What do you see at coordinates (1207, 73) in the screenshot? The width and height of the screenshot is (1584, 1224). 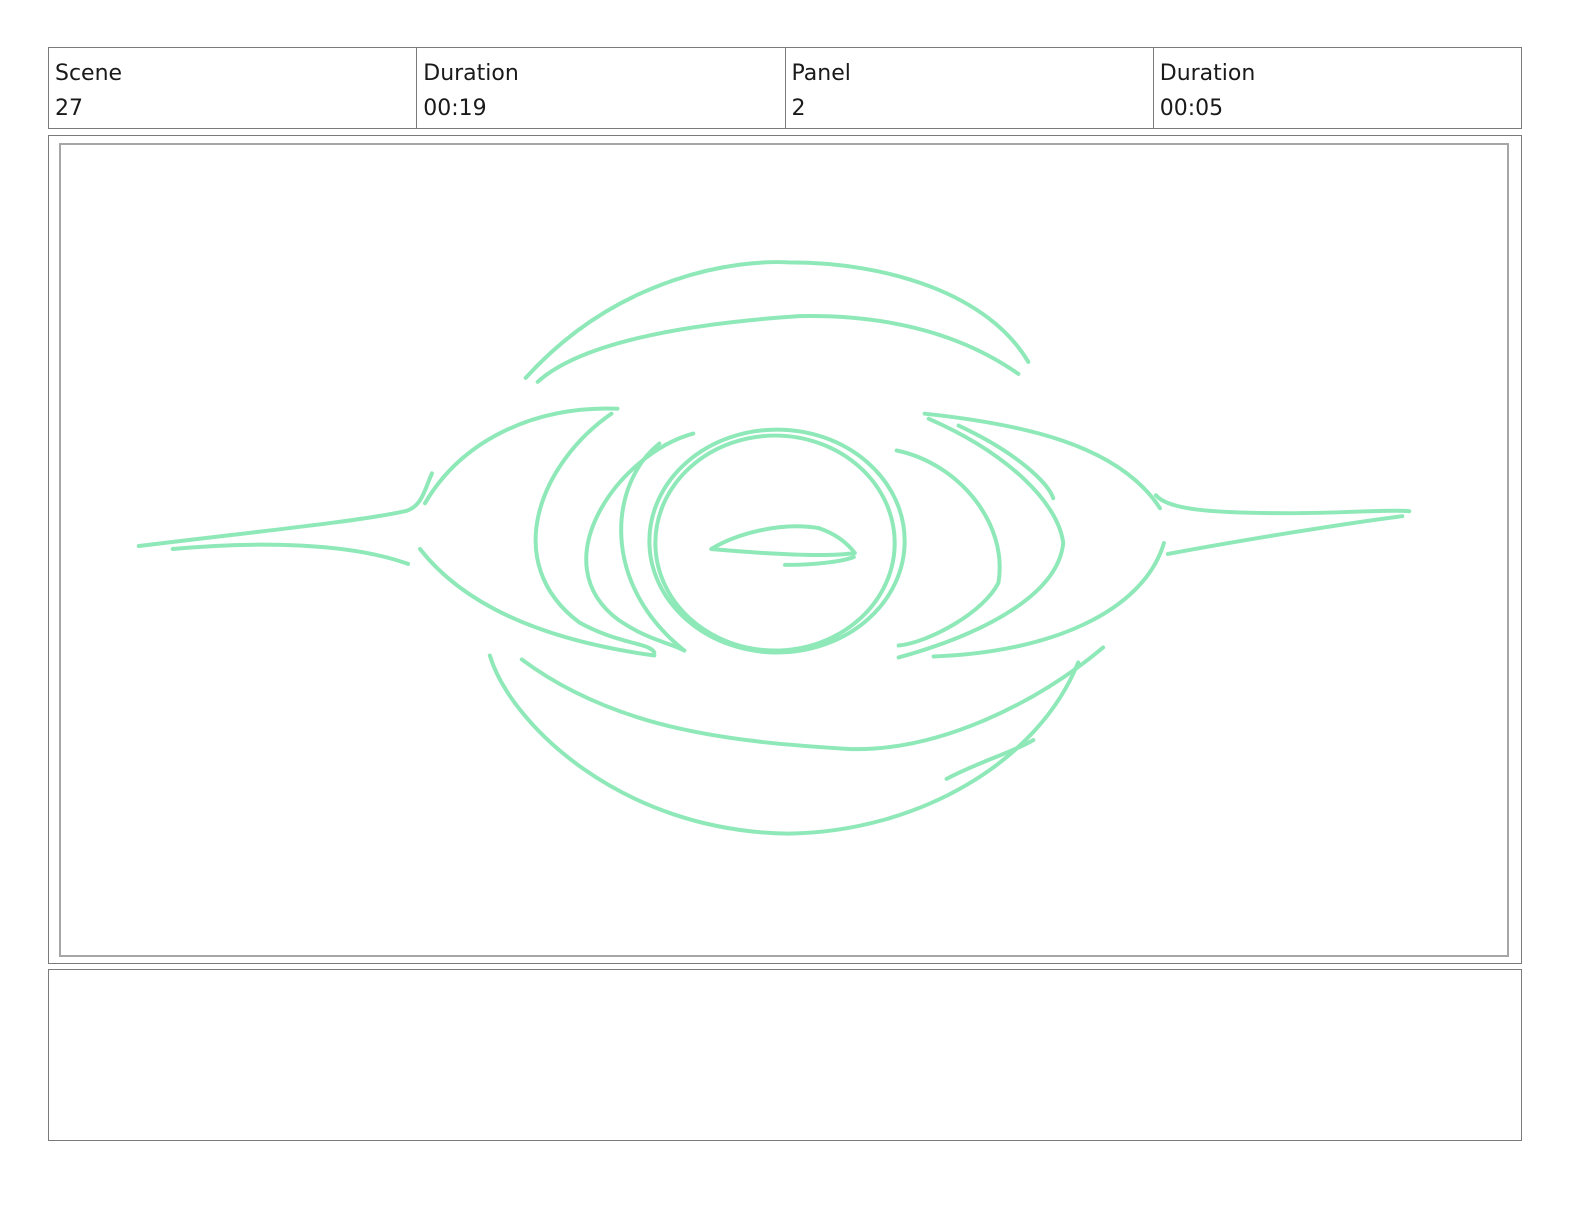 I see `panel-duration-label: Duration` at bounding box center [1207, 73].